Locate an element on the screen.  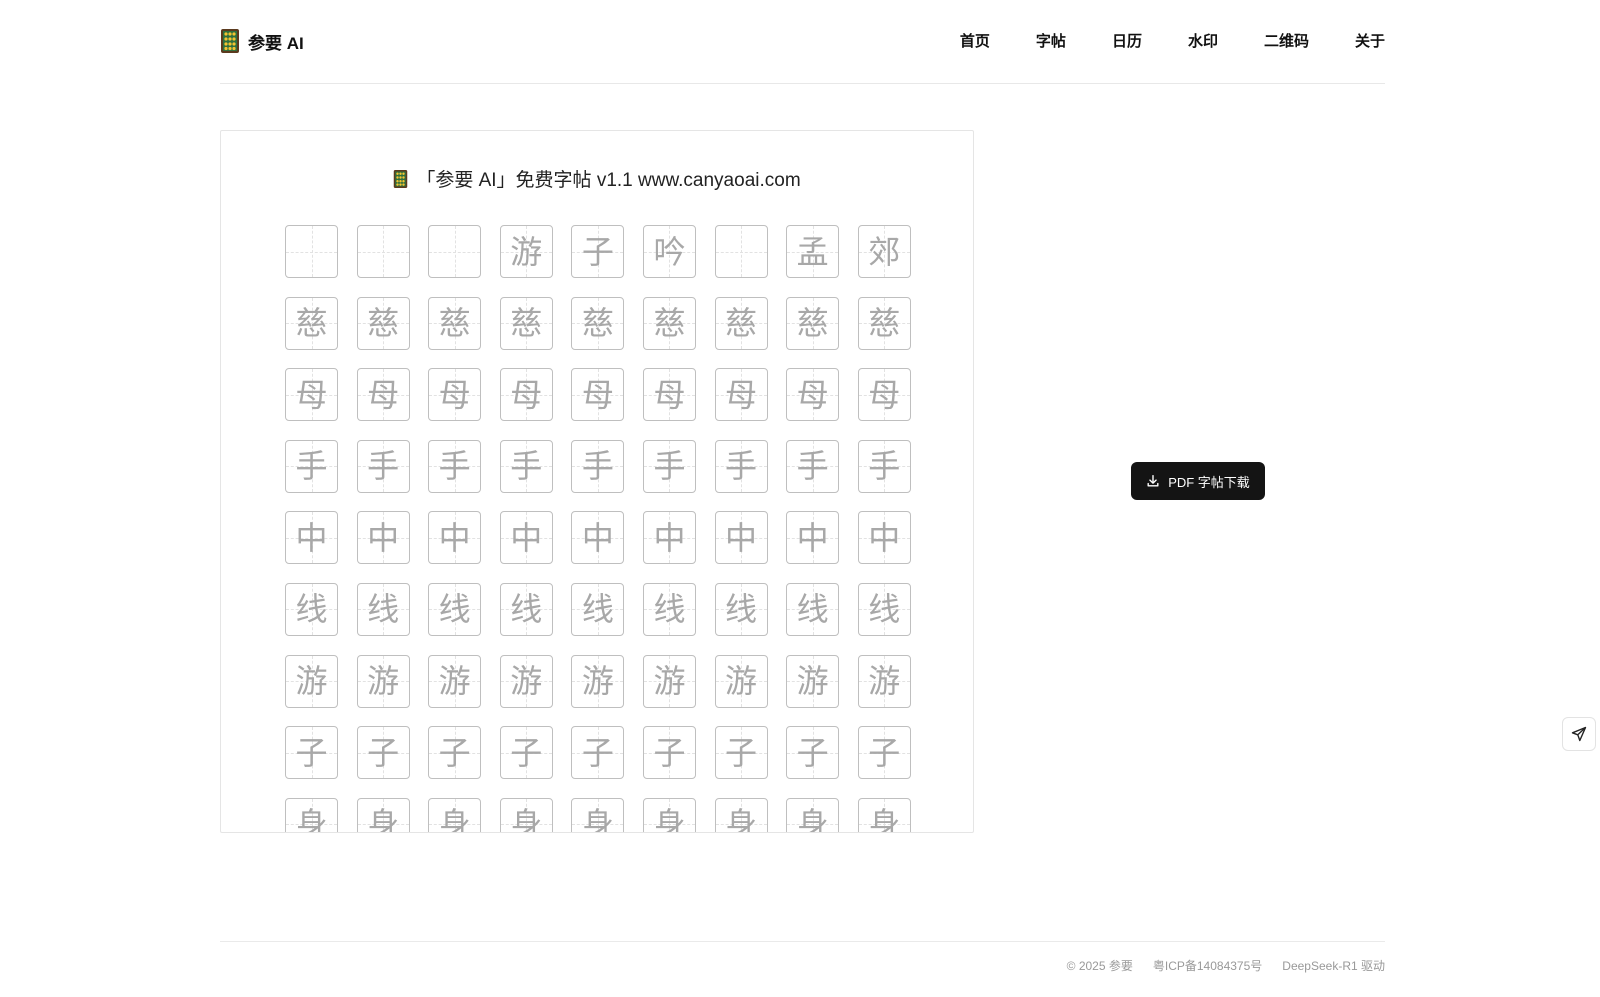
nav-copybook: 字帖 is located at coordinates (1051, 40).